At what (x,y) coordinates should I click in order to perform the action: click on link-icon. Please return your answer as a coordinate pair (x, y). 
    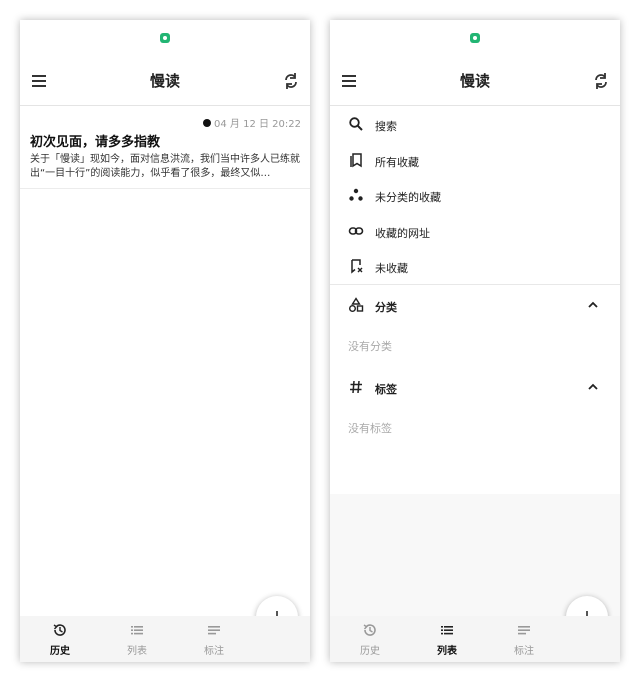
    Looking at the image, I should click on (356, 230).